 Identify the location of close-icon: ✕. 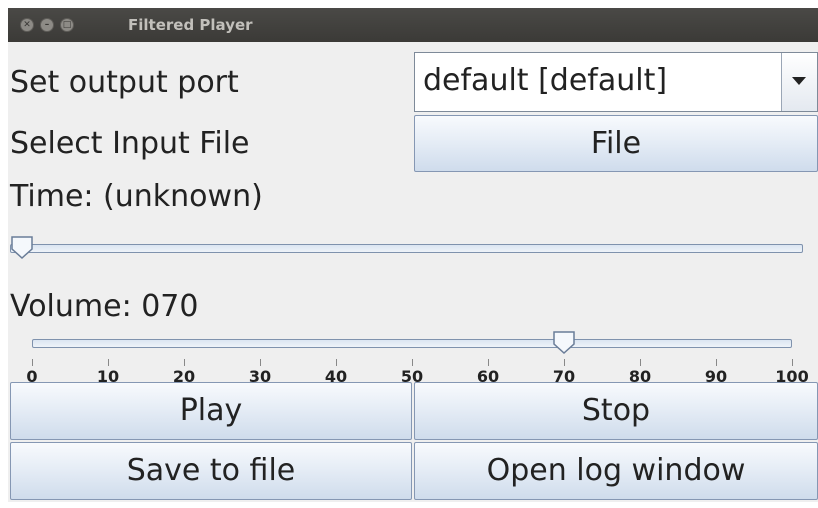
(27, 25).